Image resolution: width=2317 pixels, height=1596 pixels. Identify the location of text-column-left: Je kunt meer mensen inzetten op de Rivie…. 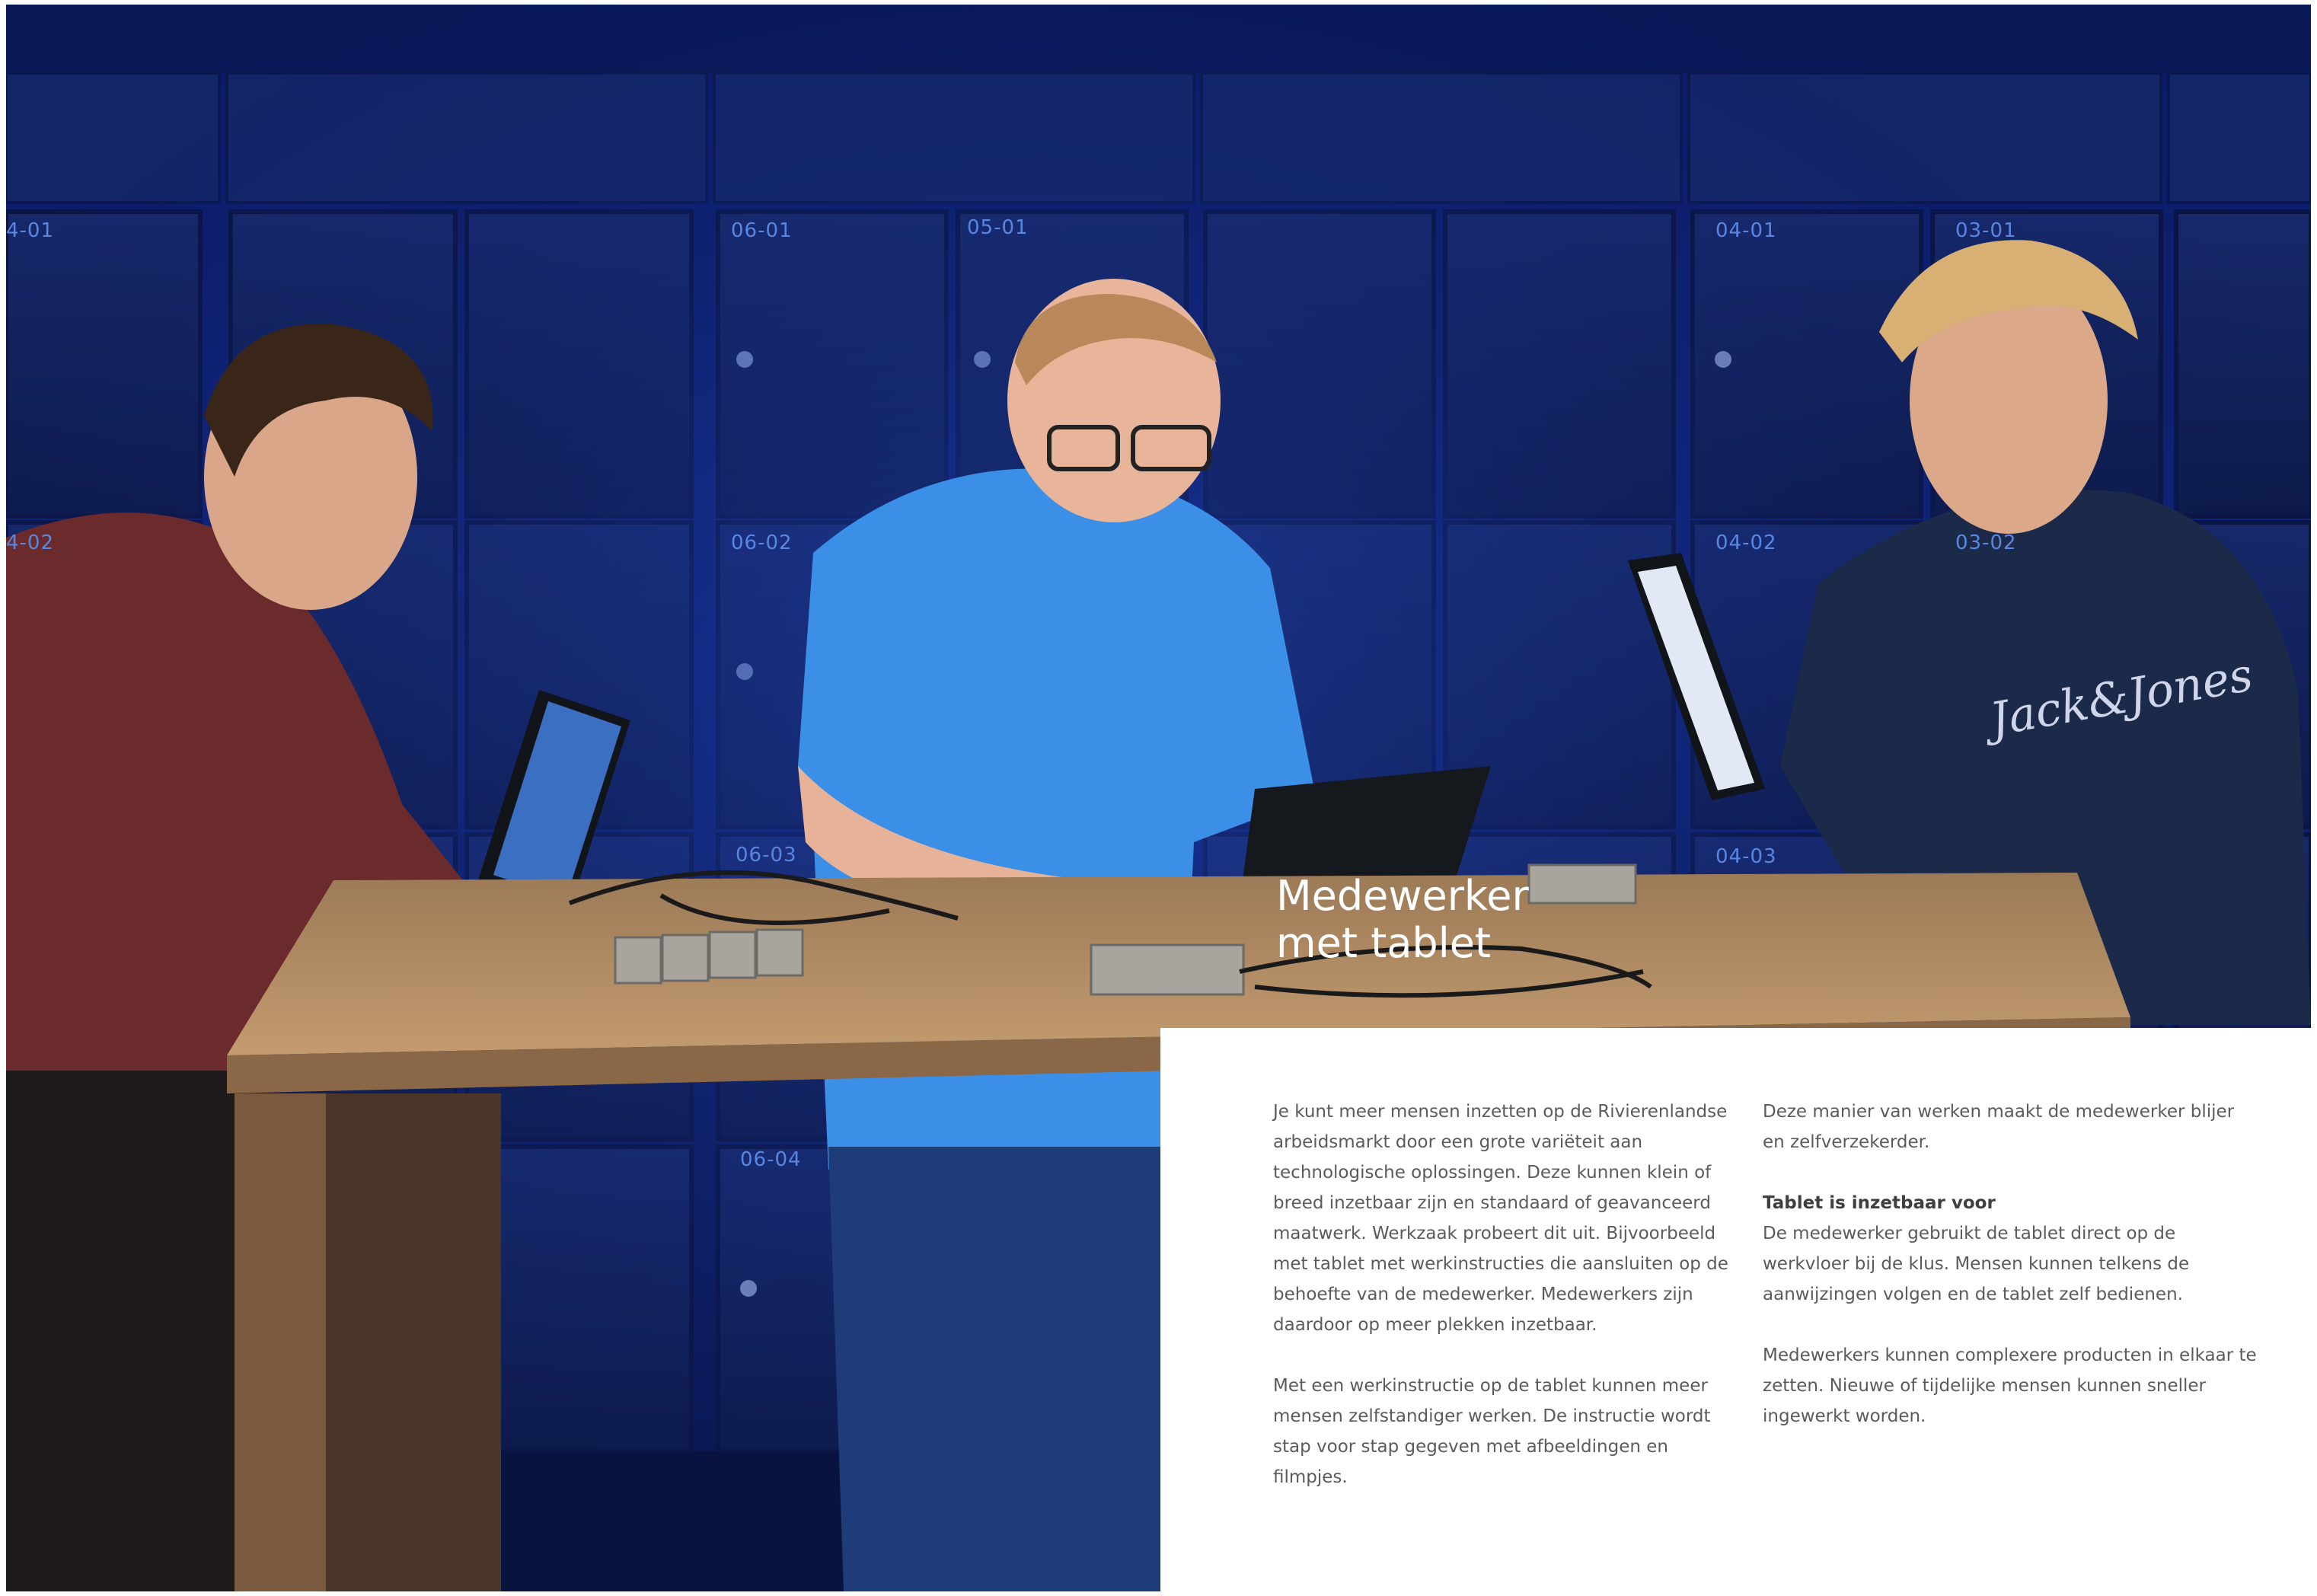
(1509, 1294).